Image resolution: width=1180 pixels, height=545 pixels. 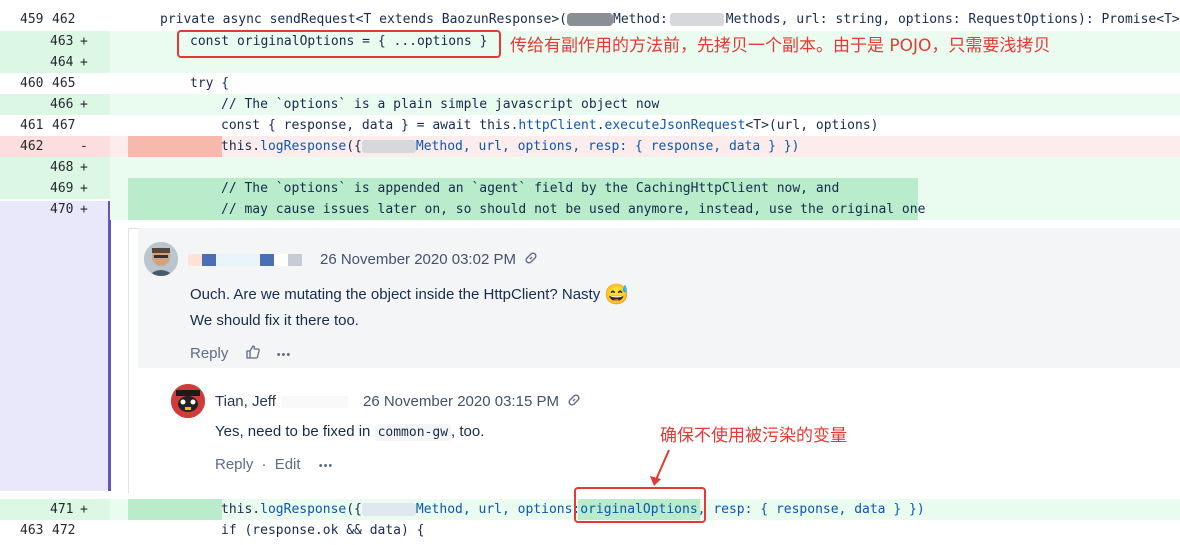 I want to click on code-segment: ., so click(x=600, y=125).